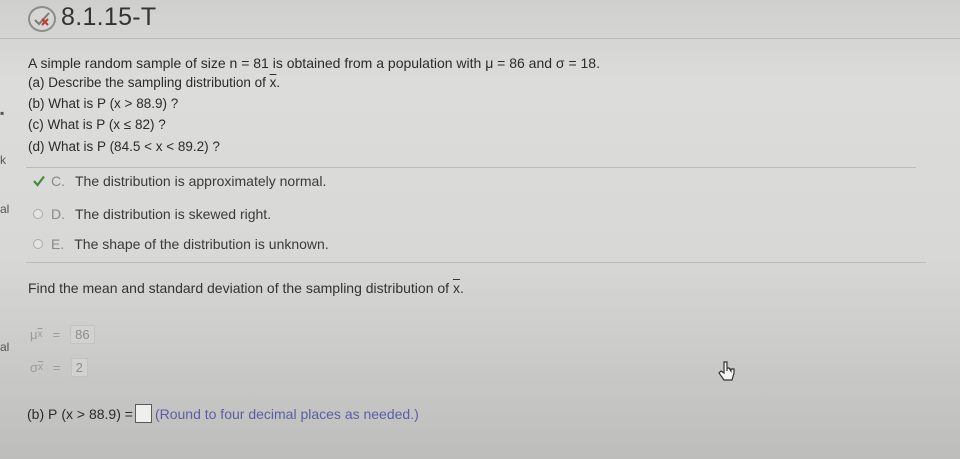 The width and height of the screenshot is (960, 459). Describe the element at coordinates (173, 214) in the screenshot. I see `option-text: The distribution is skewed right.` at that location.